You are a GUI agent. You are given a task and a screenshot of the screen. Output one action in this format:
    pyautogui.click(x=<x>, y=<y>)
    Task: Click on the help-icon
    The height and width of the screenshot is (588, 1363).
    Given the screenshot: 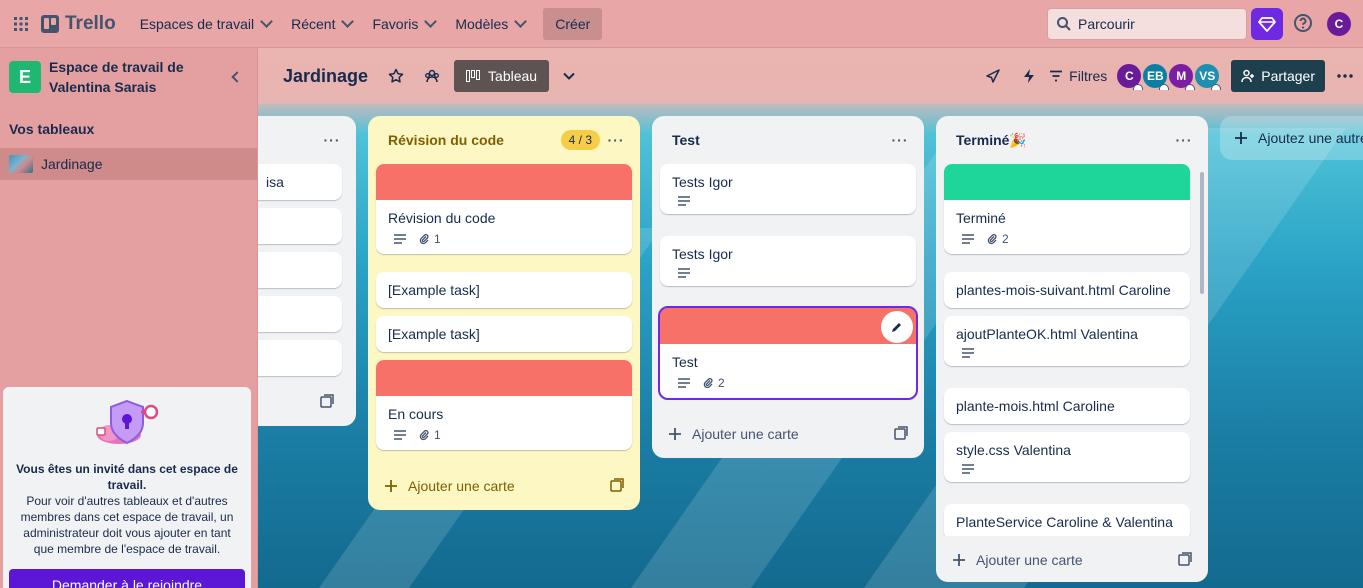 What is the action you would take?
    pyautogui.click(x=1303, y=23)
    